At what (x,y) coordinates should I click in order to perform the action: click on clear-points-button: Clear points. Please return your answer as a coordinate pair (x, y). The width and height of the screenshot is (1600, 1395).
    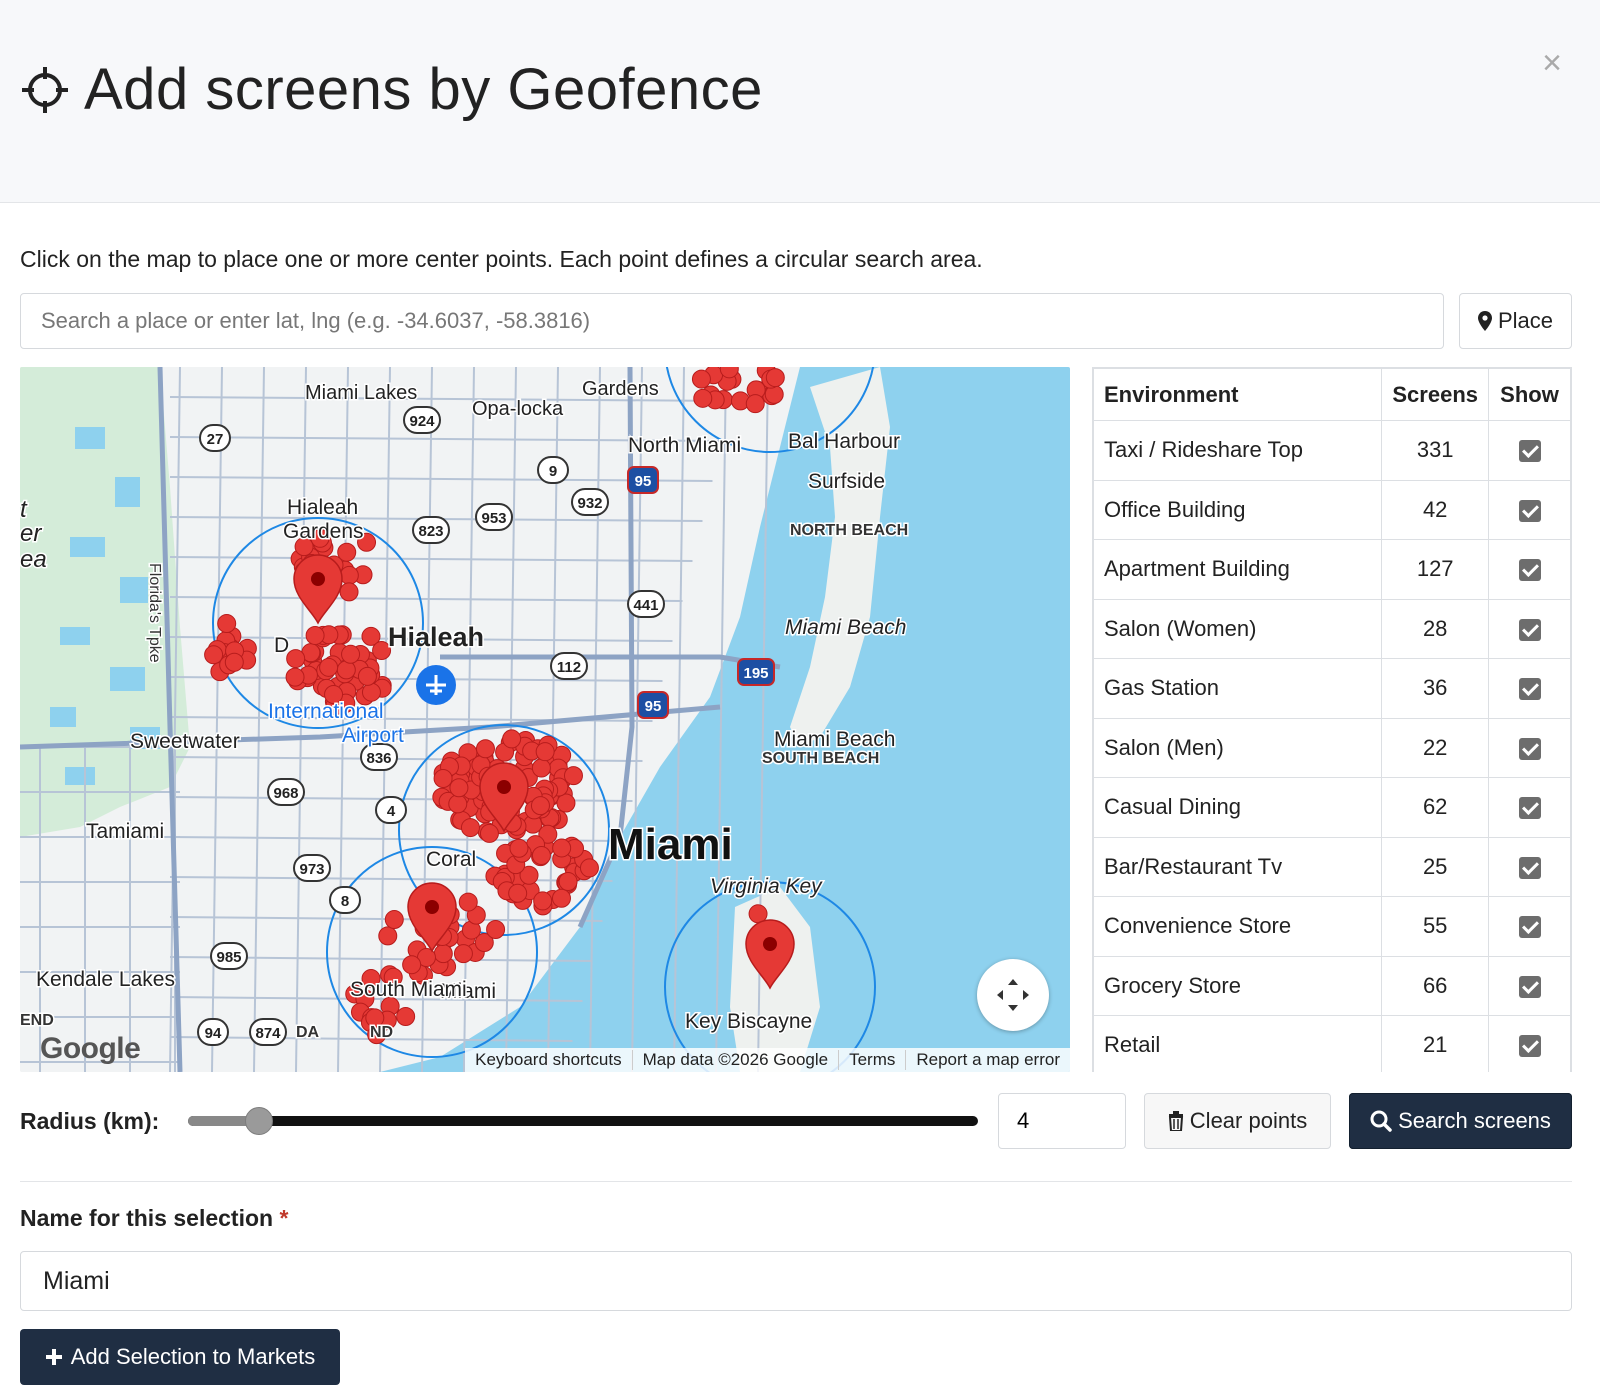
    Looking at the image, I should click on (1237, 1121).